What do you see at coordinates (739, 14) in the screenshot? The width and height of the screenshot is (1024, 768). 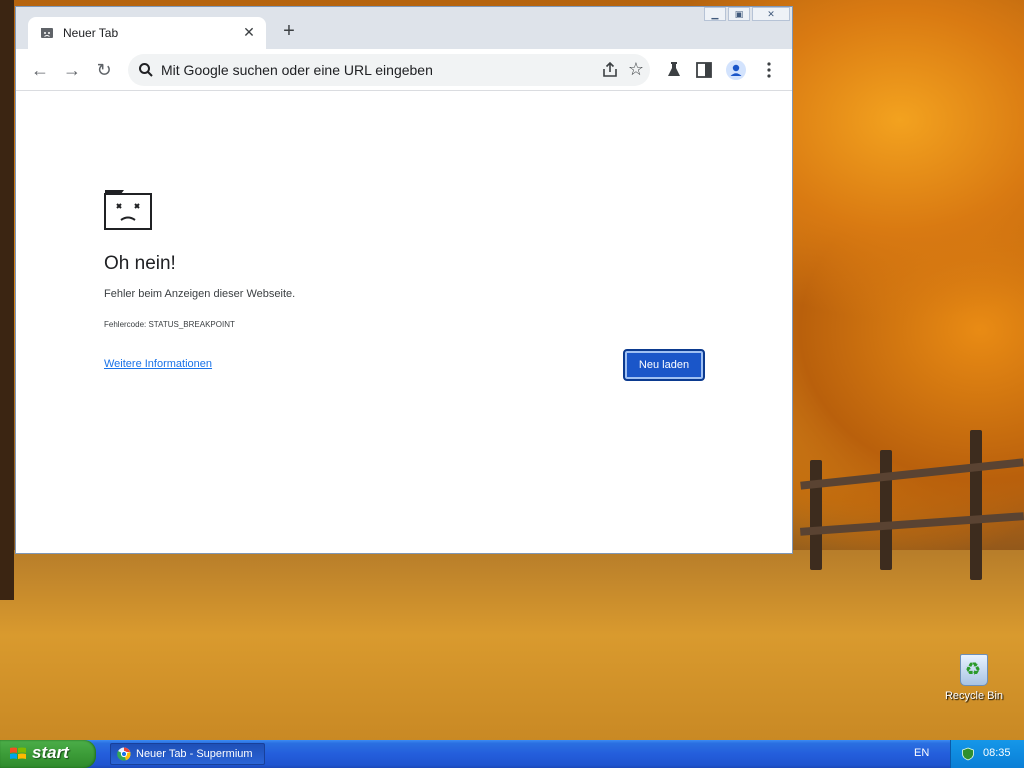 I see `restore-button: ▣` at bounding box center [739, 14].